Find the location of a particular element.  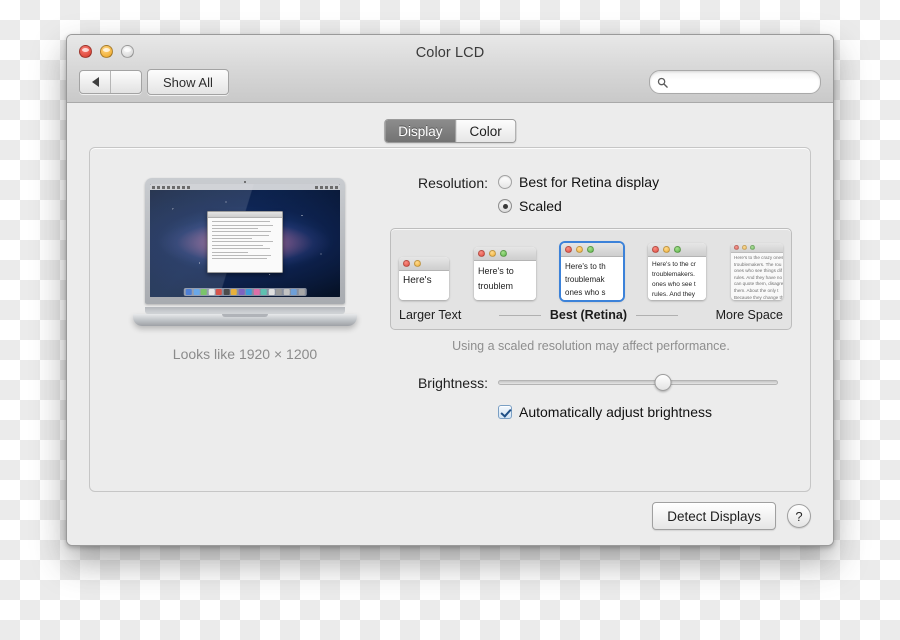

slider-track is located at coordinates (638, 382).